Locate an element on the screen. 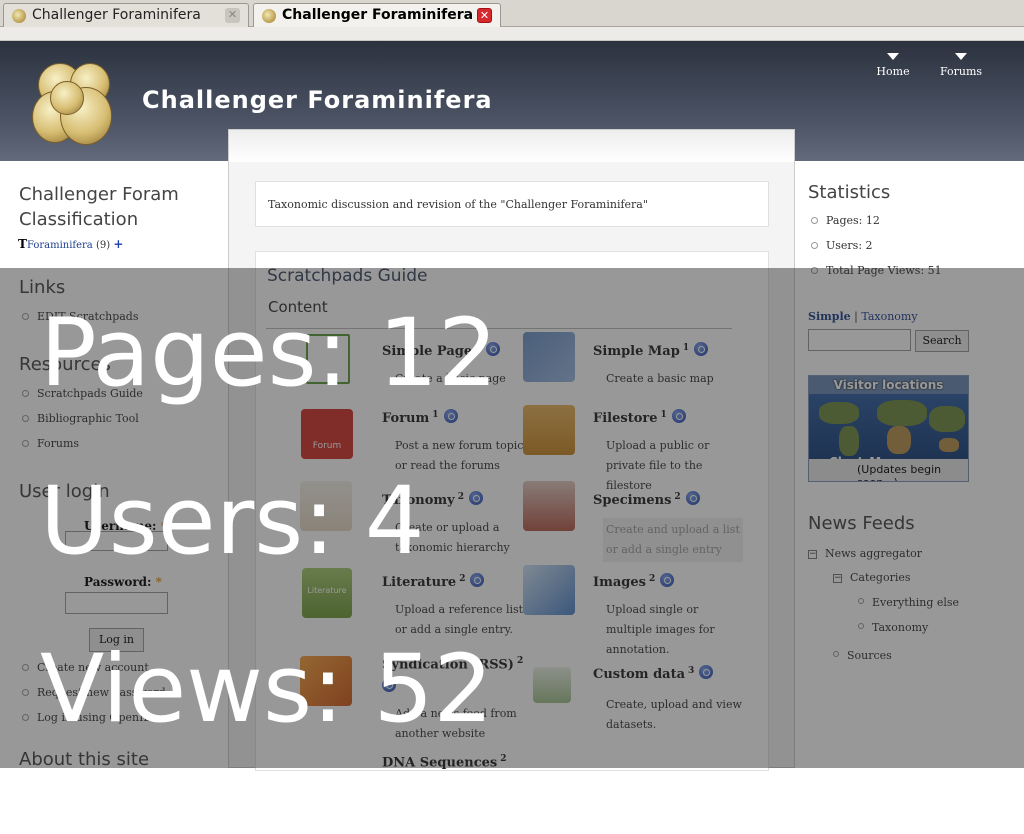  browser-toolbar-strip is located at coordinates (512, 34).